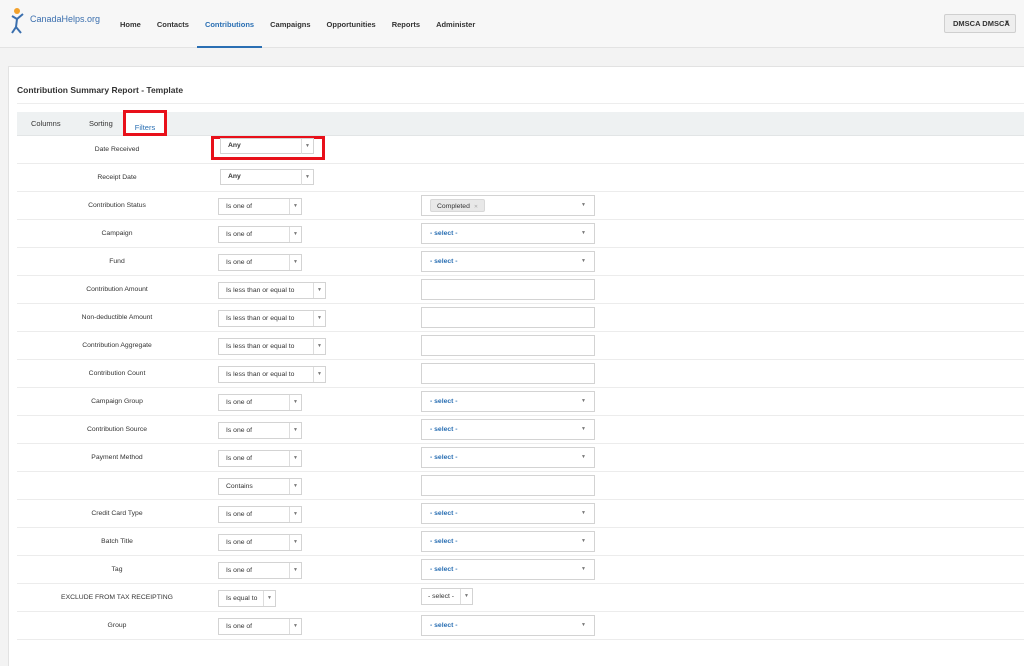 The image size is (1024, 666). I want to click on logo-text: CanadaHelps.org, so click(65, 19).